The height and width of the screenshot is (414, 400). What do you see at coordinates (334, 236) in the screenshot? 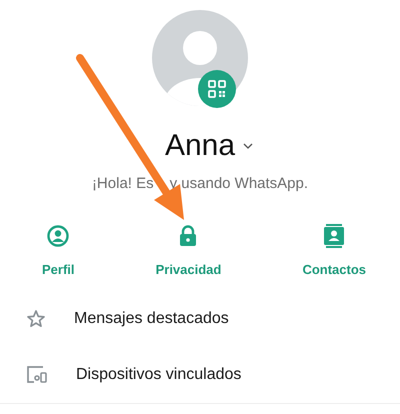
I see `contacts-icon` at bounding box center [334, 236].